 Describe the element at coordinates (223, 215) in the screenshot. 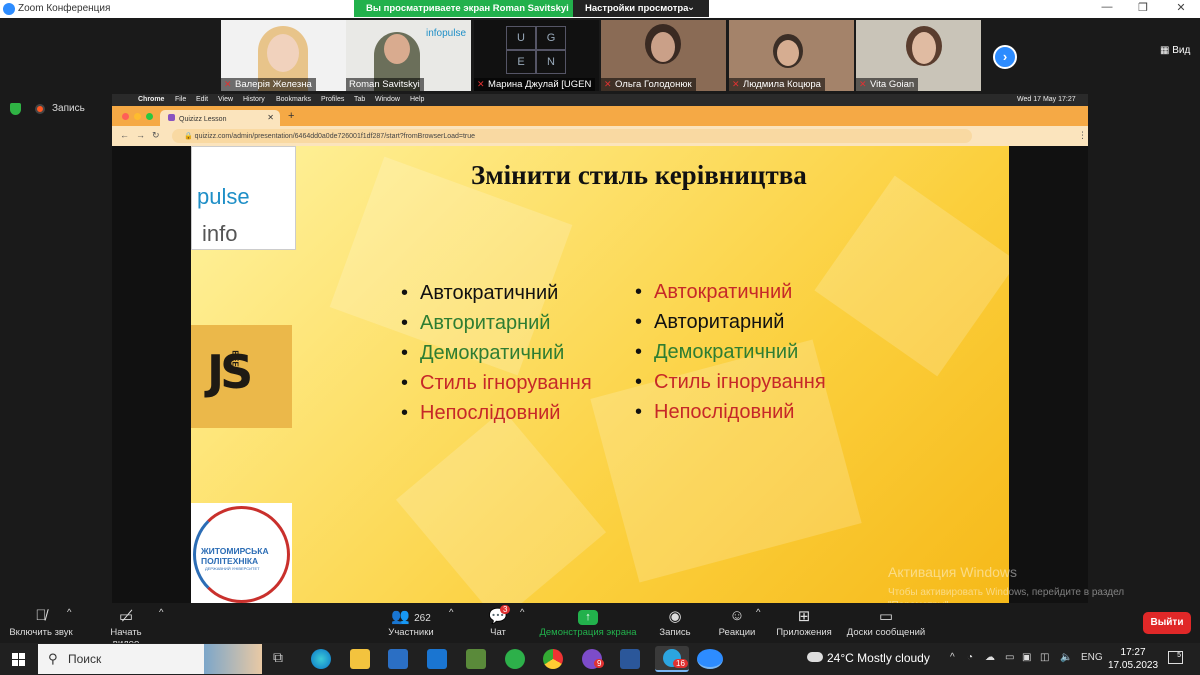

I see `infopulse-logo-text: info pulse` at that location.